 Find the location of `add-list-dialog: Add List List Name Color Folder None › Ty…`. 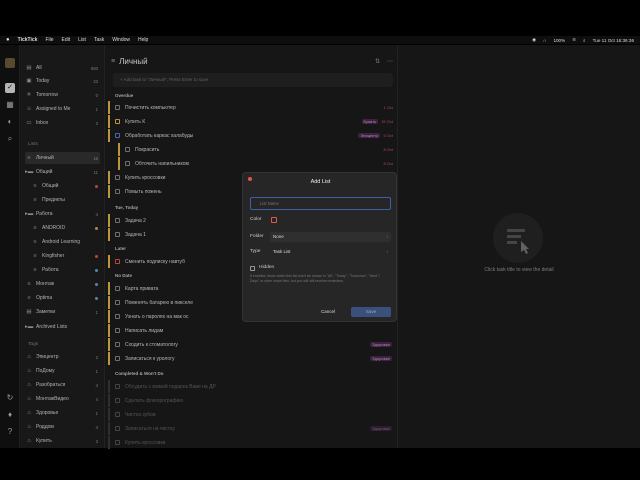

add-list-dialog: Add List List Name Color Folder None › Ty… is located at coordinates (319, 247).